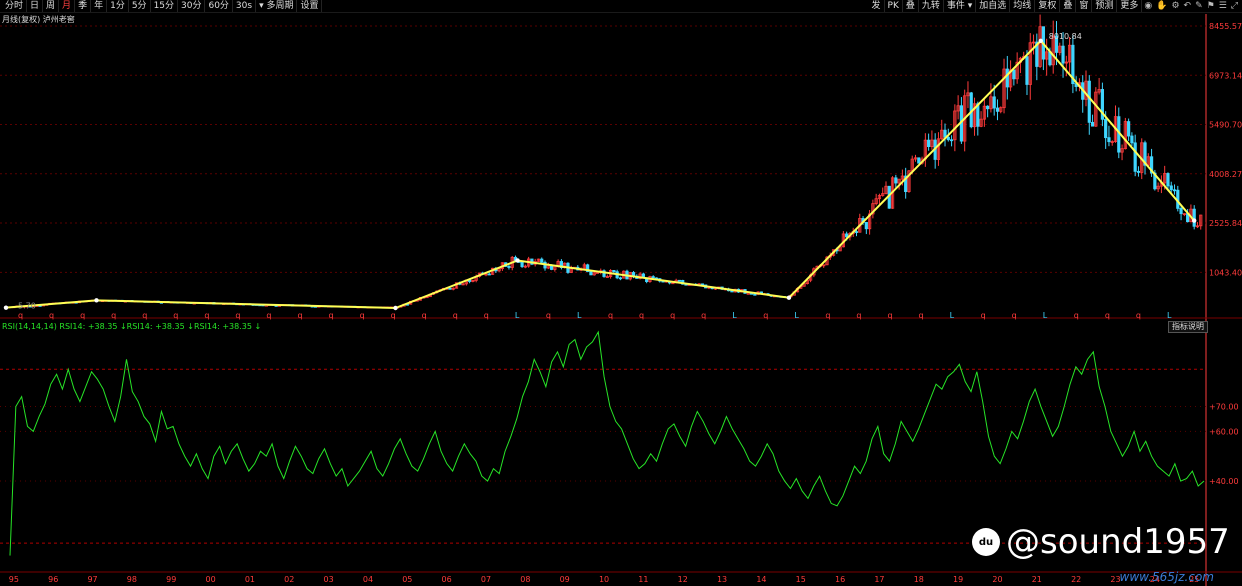 This screenshot has width=1242, height=586. What do you see at coordinates (958, 579) in the screenshot?
I see `year-tick-label: 19` at bounding box center [958, 579].